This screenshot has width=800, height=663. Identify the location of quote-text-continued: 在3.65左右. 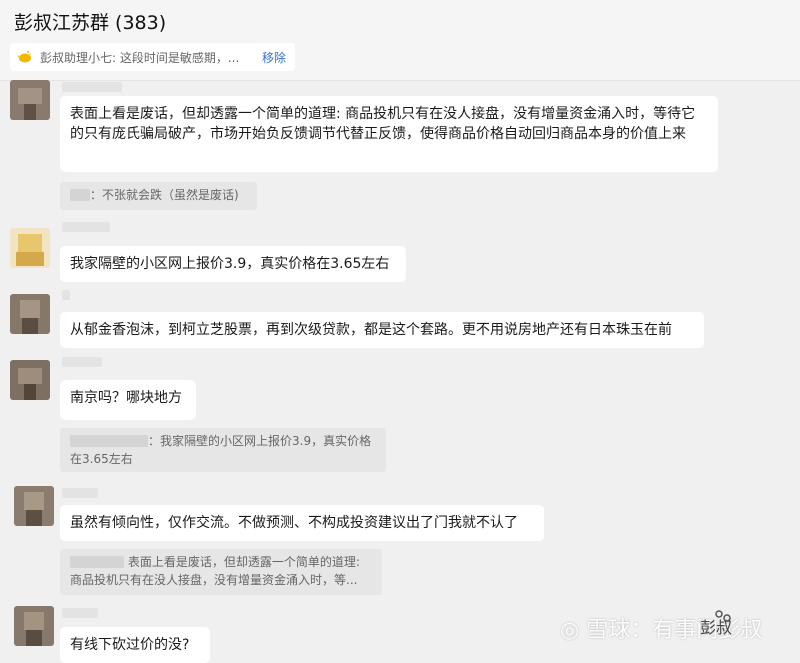
(101, 459).